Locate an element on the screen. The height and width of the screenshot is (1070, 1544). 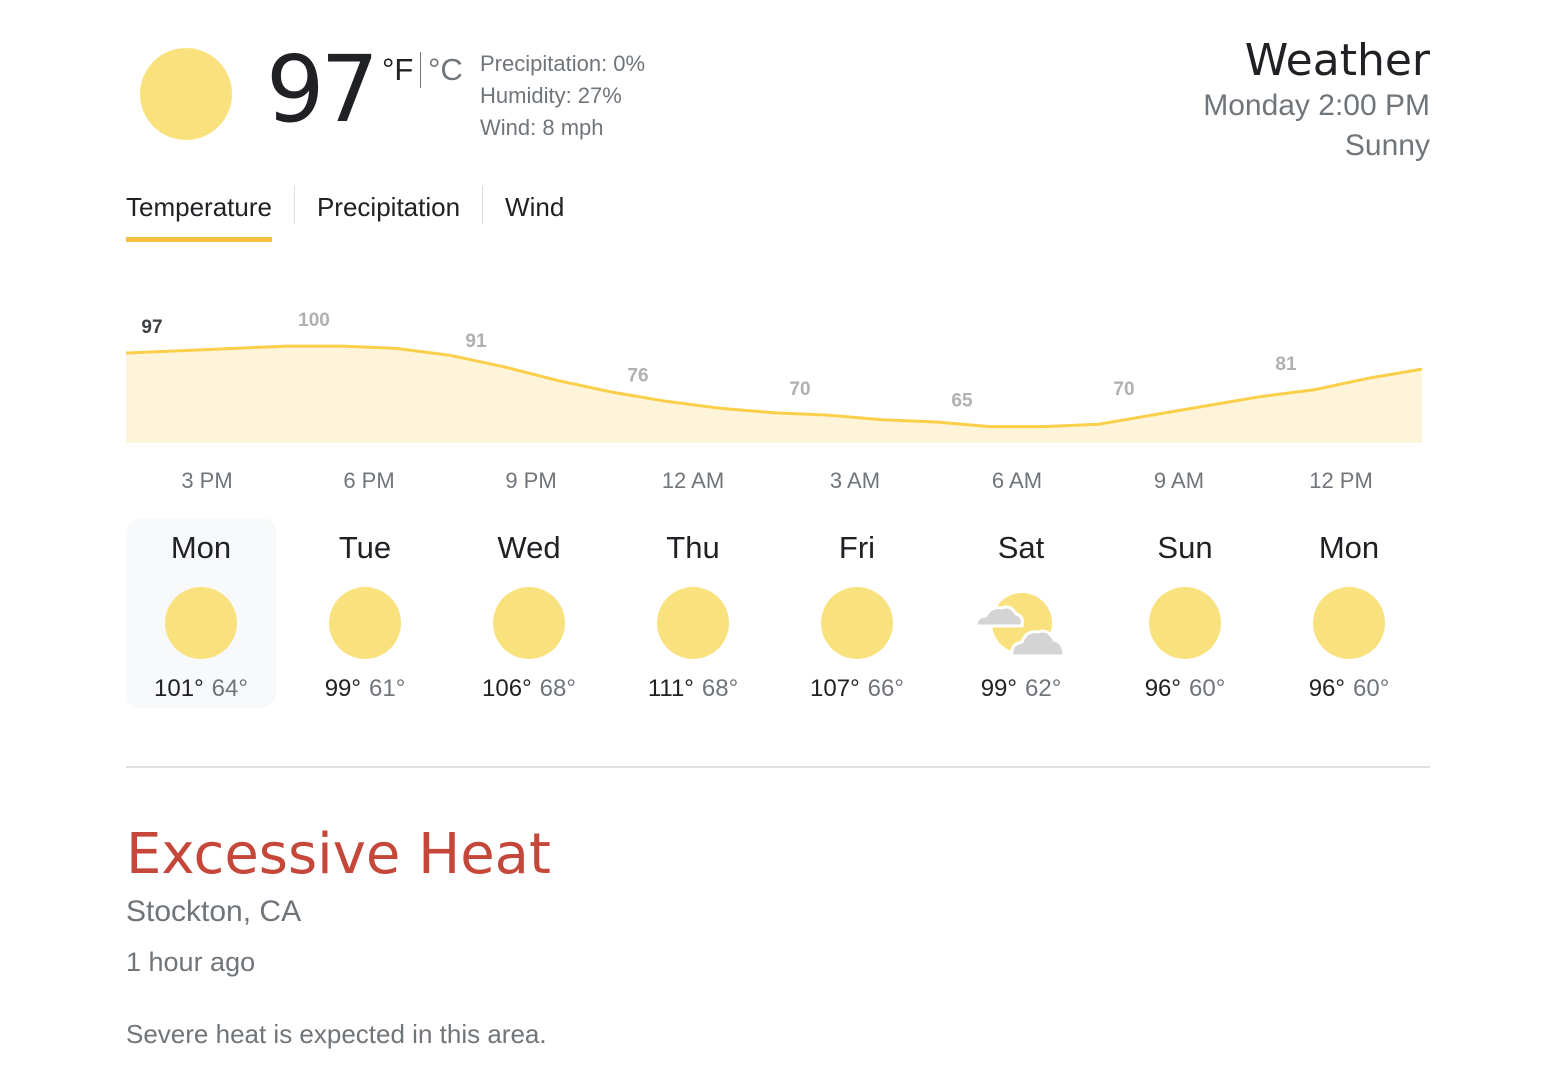
temperature-area is located at coordinates (774, 394).